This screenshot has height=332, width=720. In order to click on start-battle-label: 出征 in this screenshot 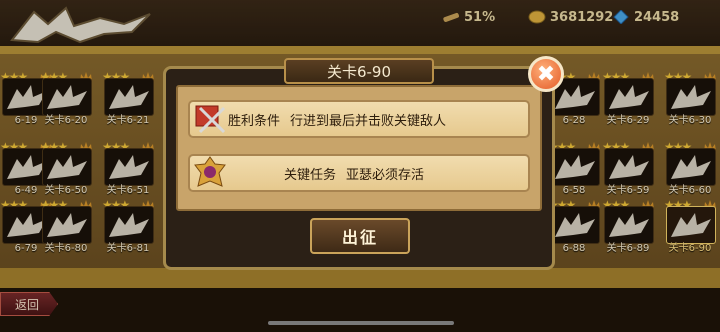, I will do `click(359, 237)`.